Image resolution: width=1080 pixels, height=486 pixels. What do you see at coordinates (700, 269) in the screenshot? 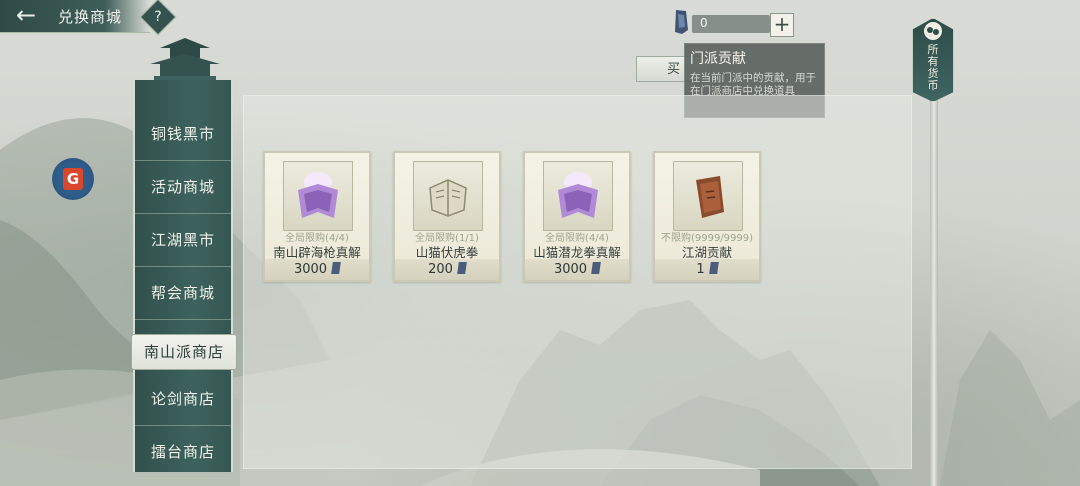
I see `price-value: 1` at bounding box center [700, 269].